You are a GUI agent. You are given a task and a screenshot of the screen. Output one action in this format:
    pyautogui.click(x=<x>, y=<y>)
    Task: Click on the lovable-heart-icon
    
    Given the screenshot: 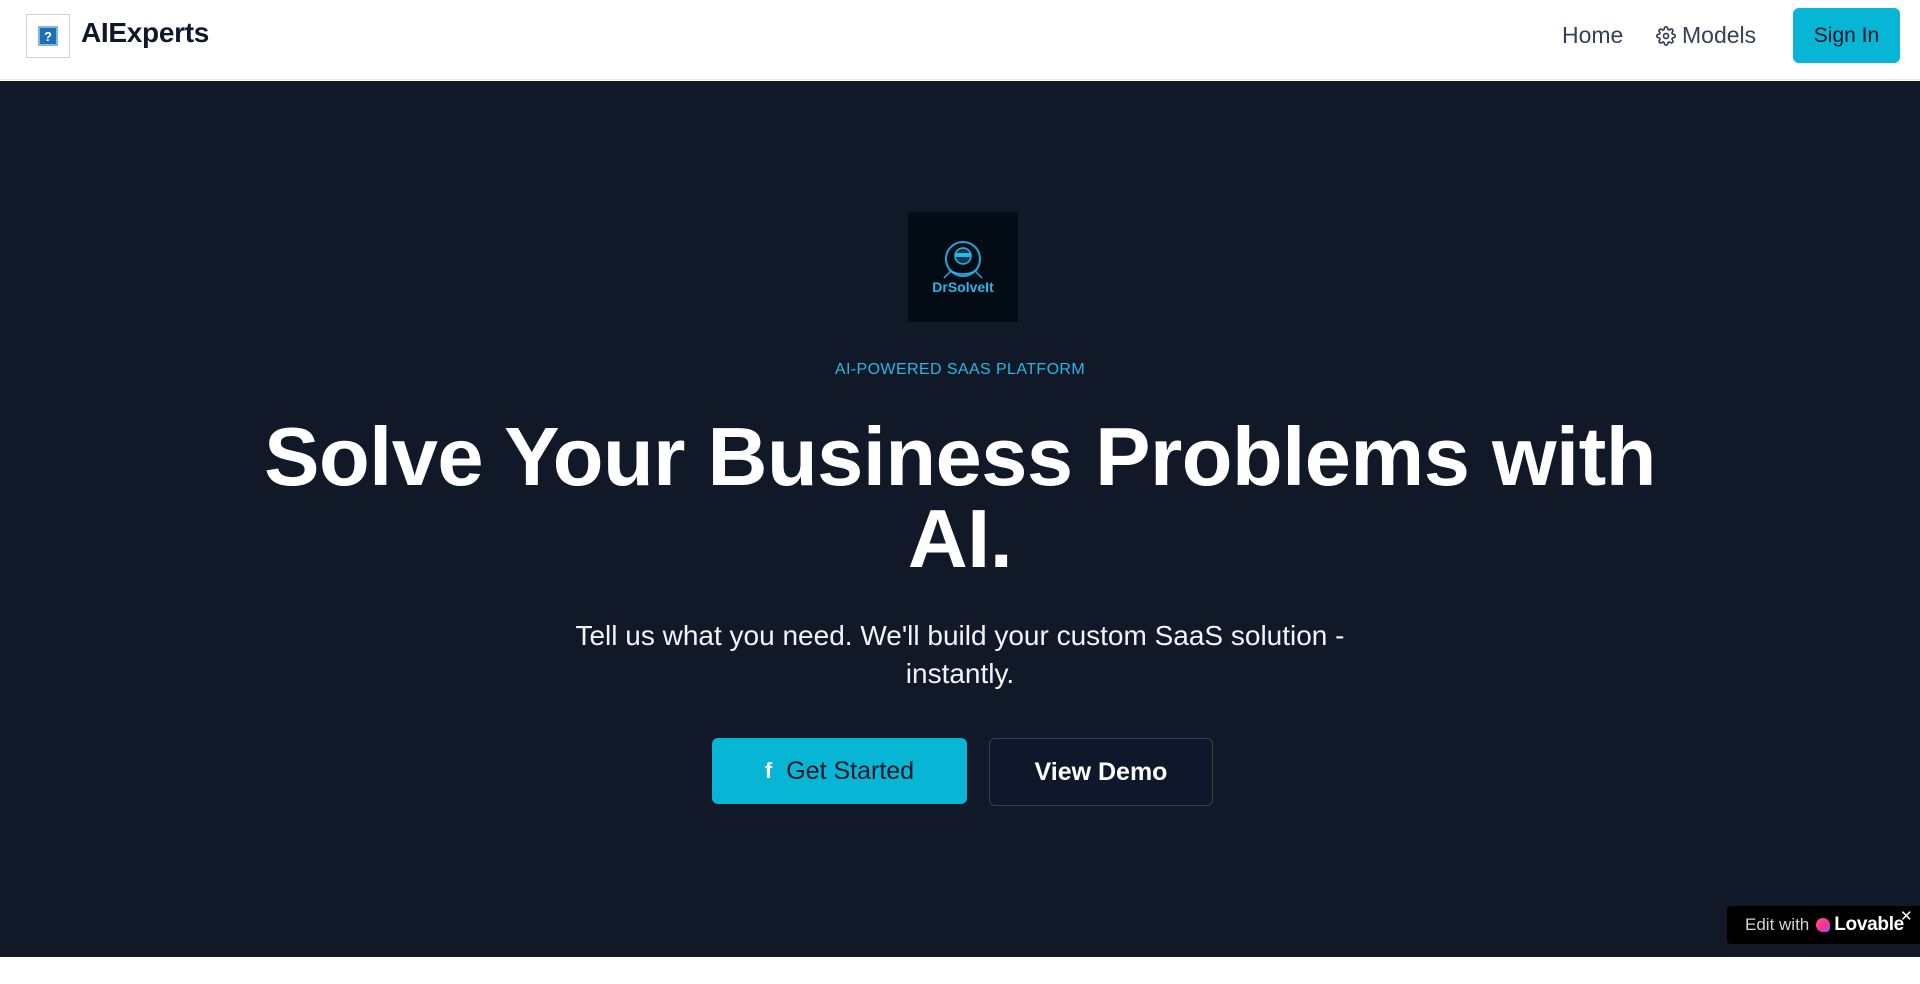 What is the action you would take?
    pyautogui.click(x=1823, y=925)
    